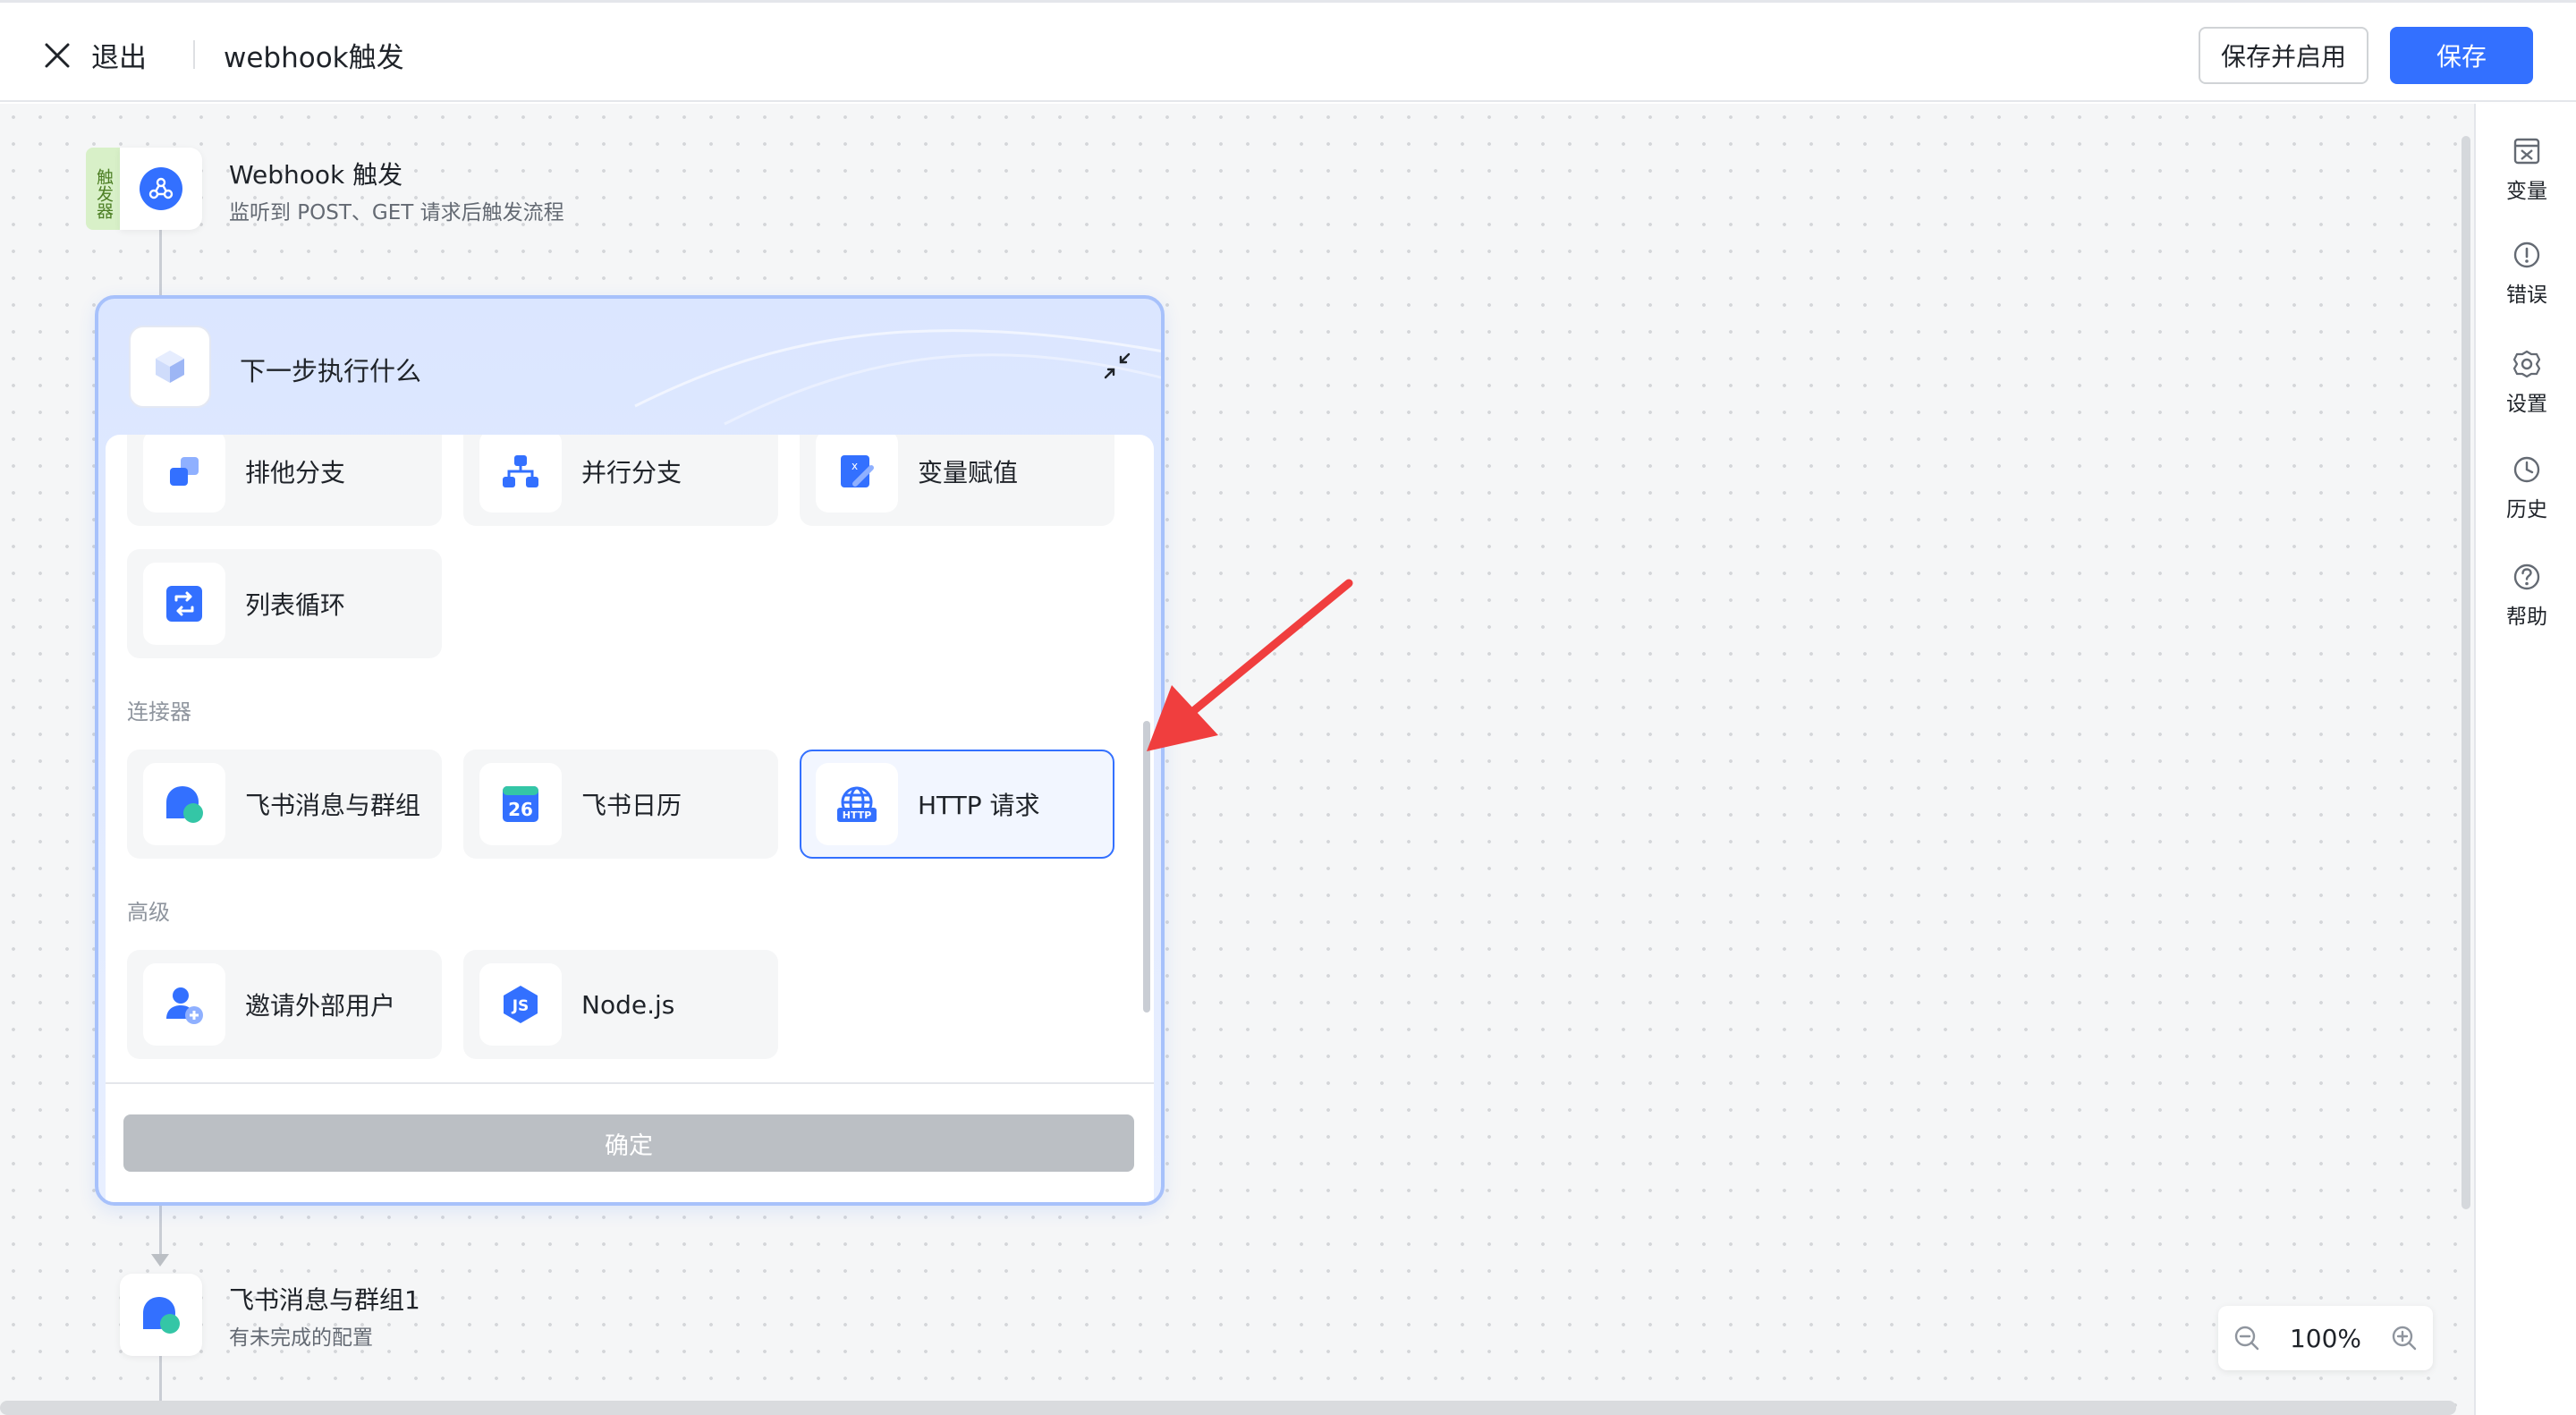  Describe the element at coordinates (148, 913) in the screenshot. I see `section-label-advanced: 高级` at that location.